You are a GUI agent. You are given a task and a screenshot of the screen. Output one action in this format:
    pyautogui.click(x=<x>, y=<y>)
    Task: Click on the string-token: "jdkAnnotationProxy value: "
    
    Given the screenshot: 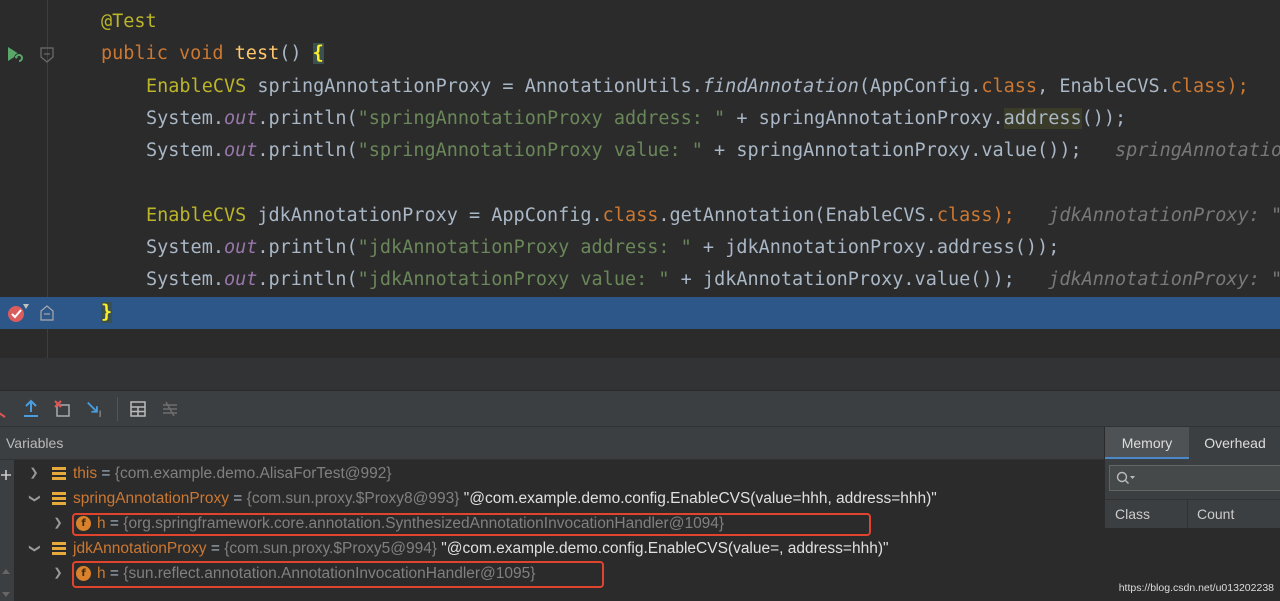 What is the action you would take?
    pyautogui.click(x=513, y=279)
    